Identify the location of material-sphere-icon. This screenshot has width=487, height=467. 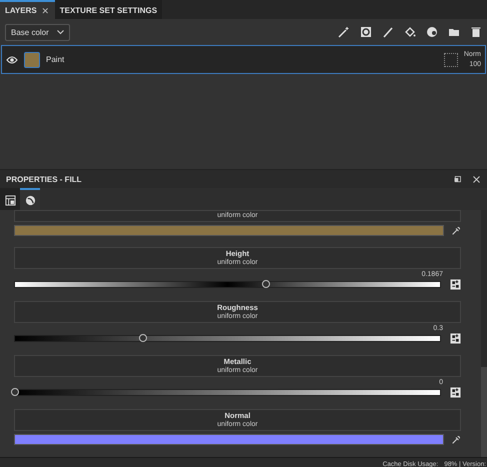
(30, 200).